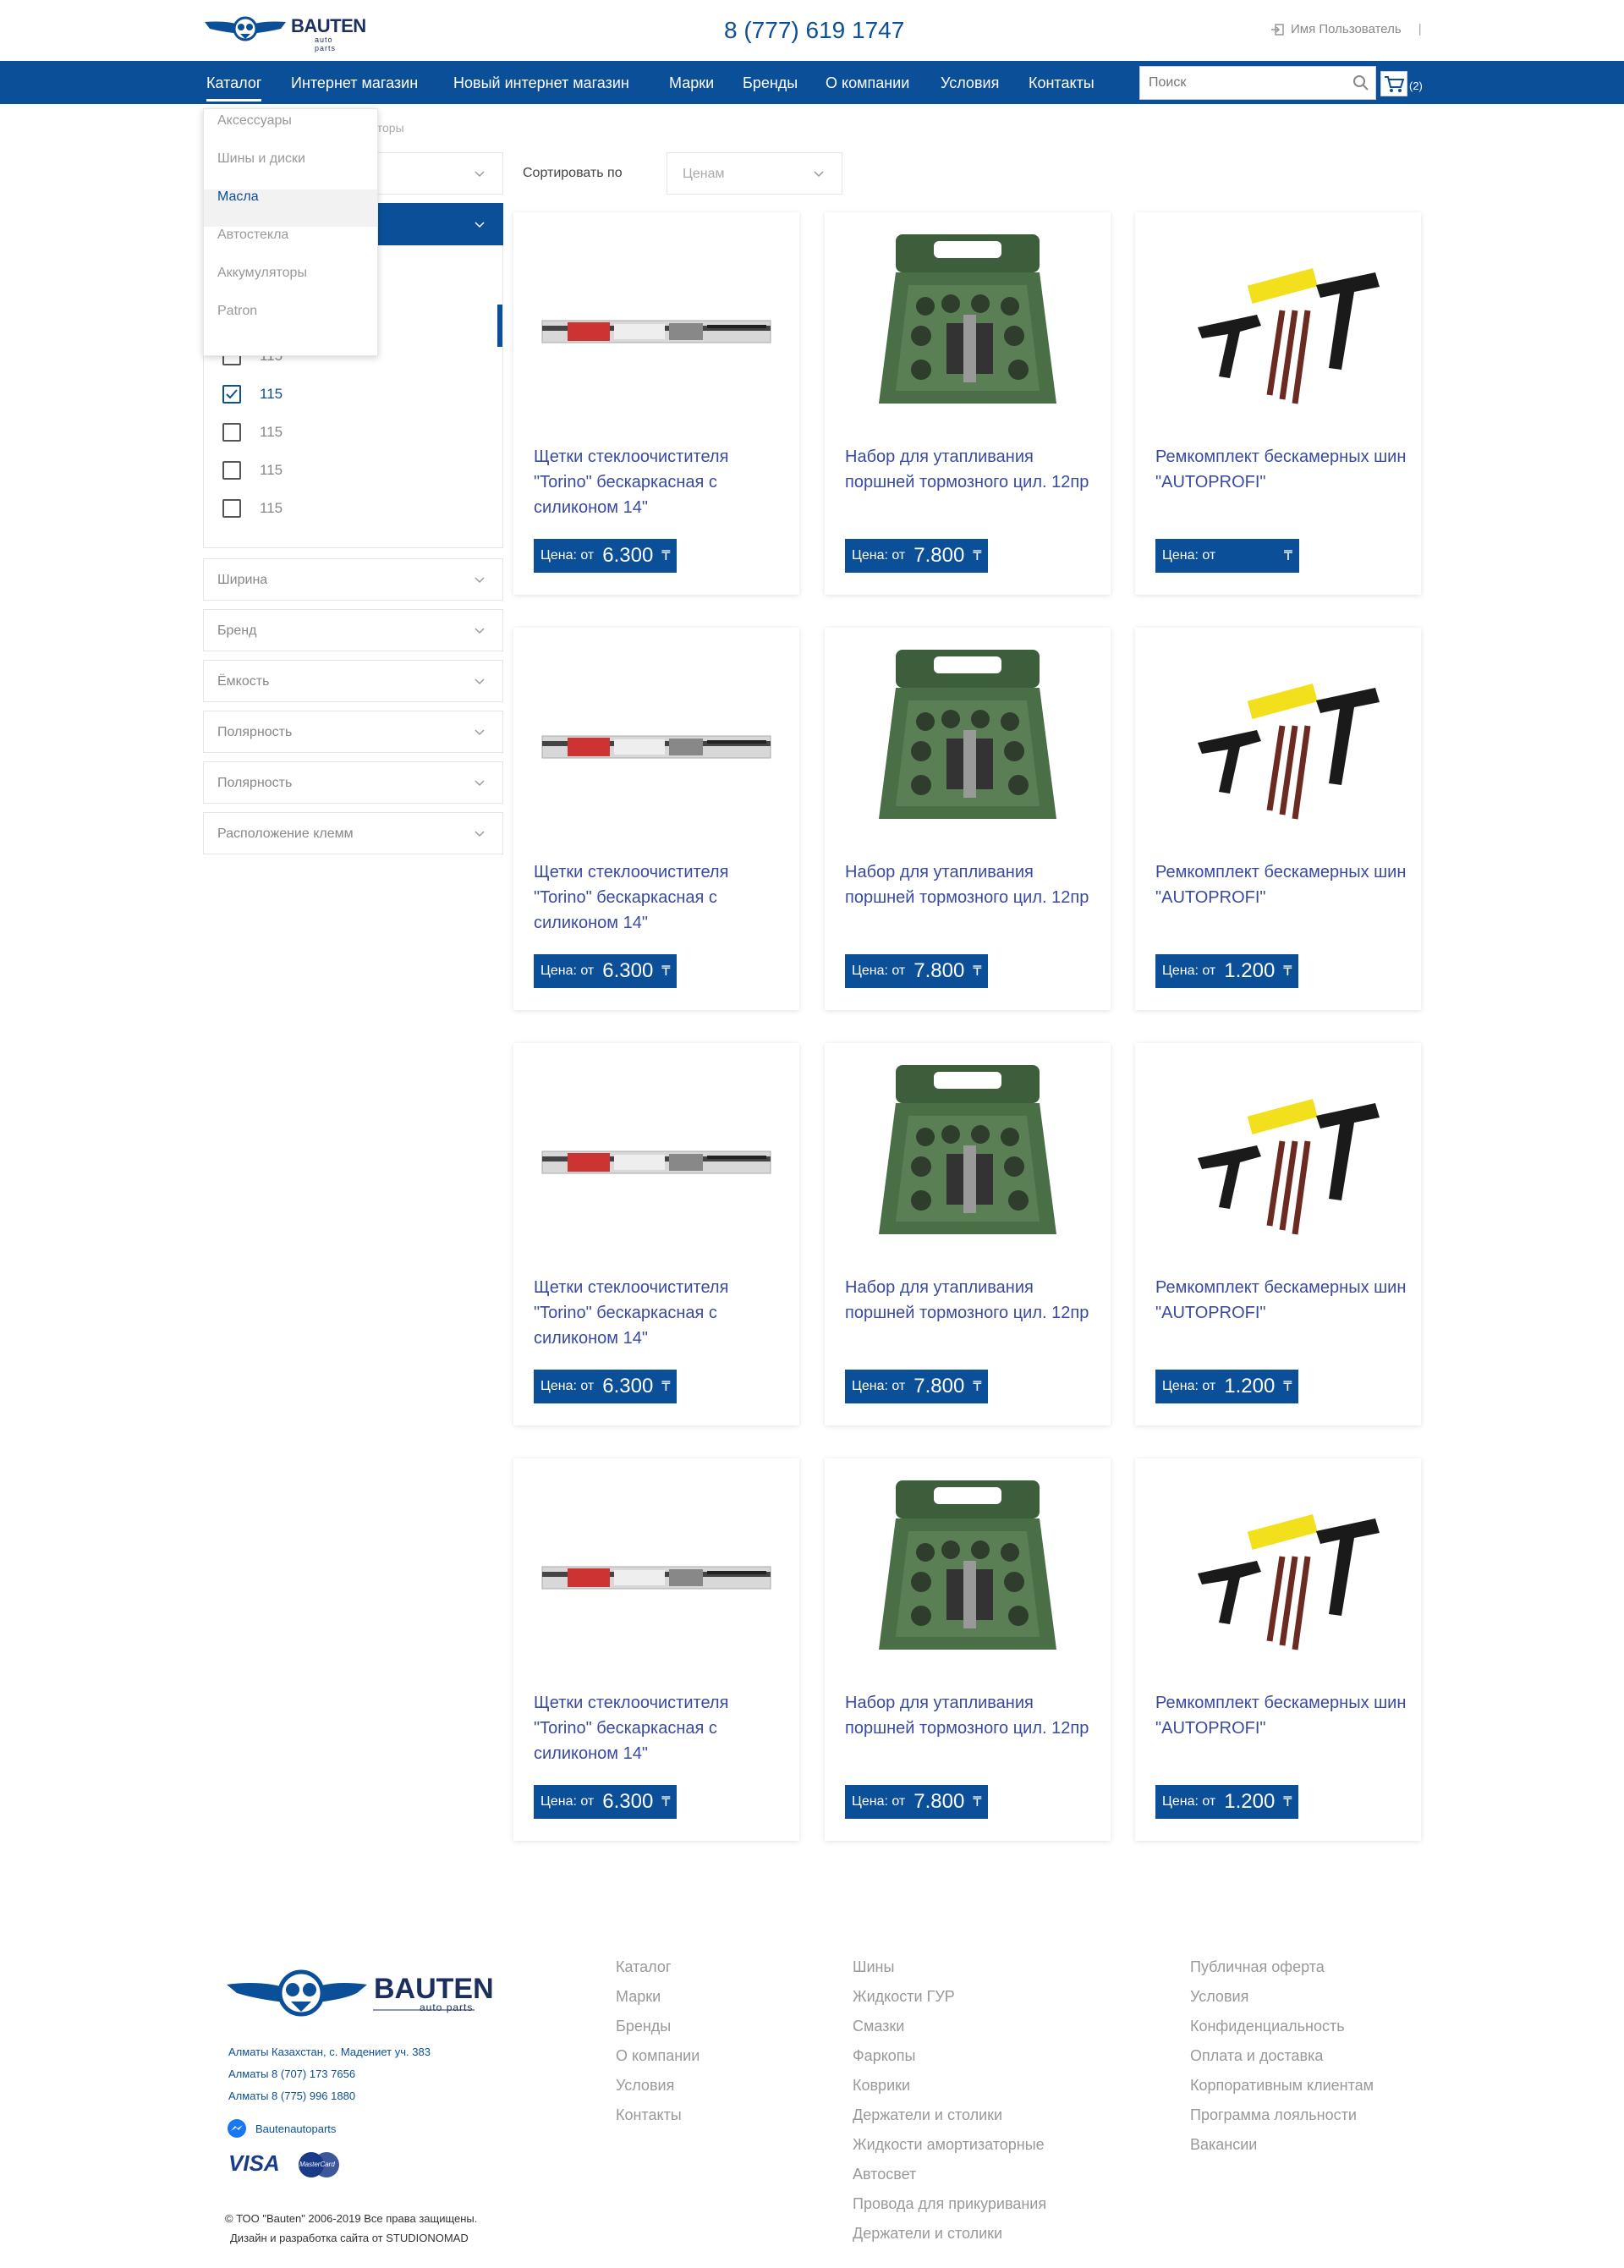 This screenshot has width=1624, height=2268. What do you see at coordinates (232, 394) in the screenshot?
I see `checkbox-checked` at bounding box center [232, 394].